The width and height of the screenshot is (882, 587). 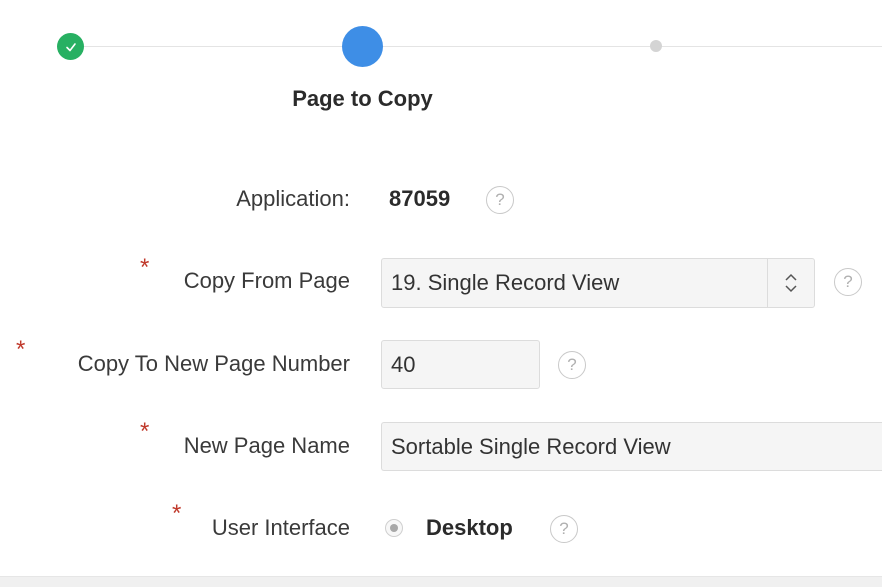 I want to click on radio-selected-dot, so click(x=394, y=528).